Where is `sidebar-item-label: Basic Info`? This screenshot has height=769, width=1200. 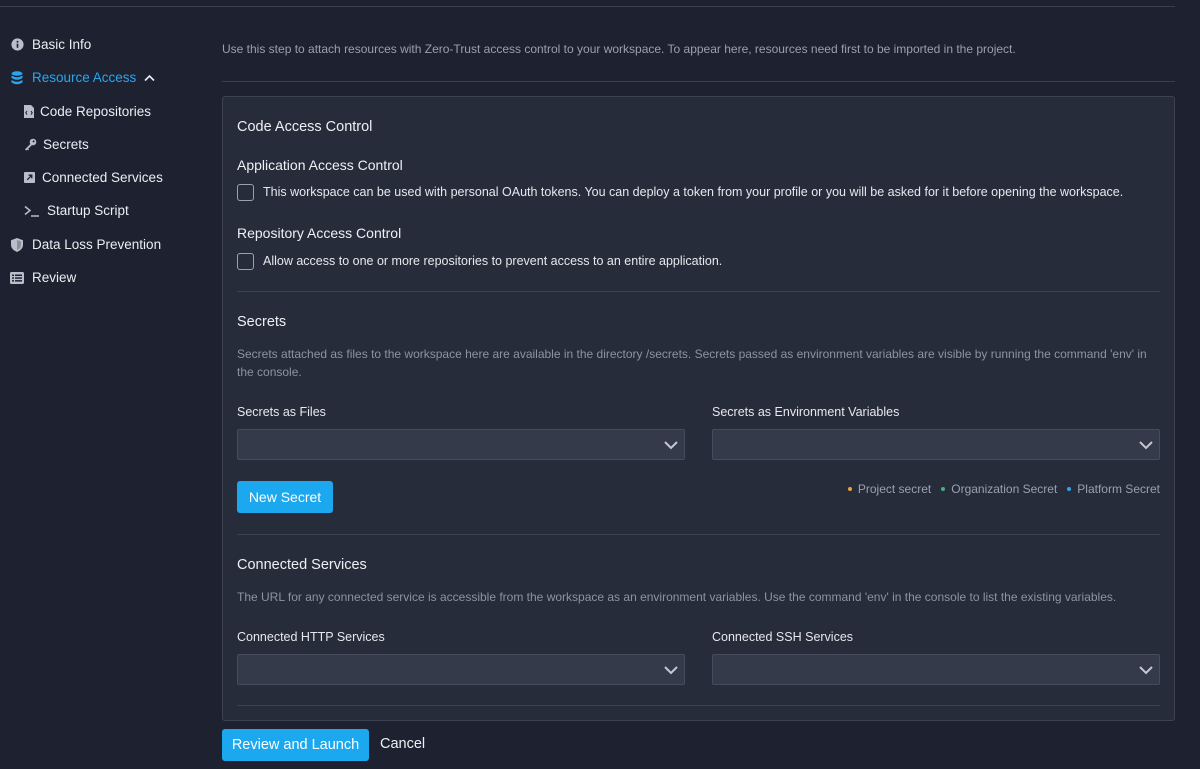 sidebar-item-label: Basic Info is located at coordinates (62, 44).